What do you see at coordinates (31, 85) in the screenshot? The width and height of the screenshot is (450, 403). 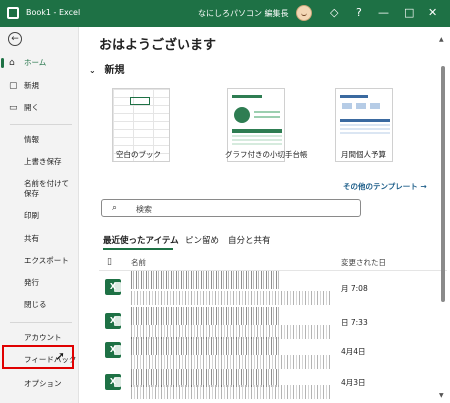 I see `sidebar-item-label: 新規` at bounding box center [31, 85].